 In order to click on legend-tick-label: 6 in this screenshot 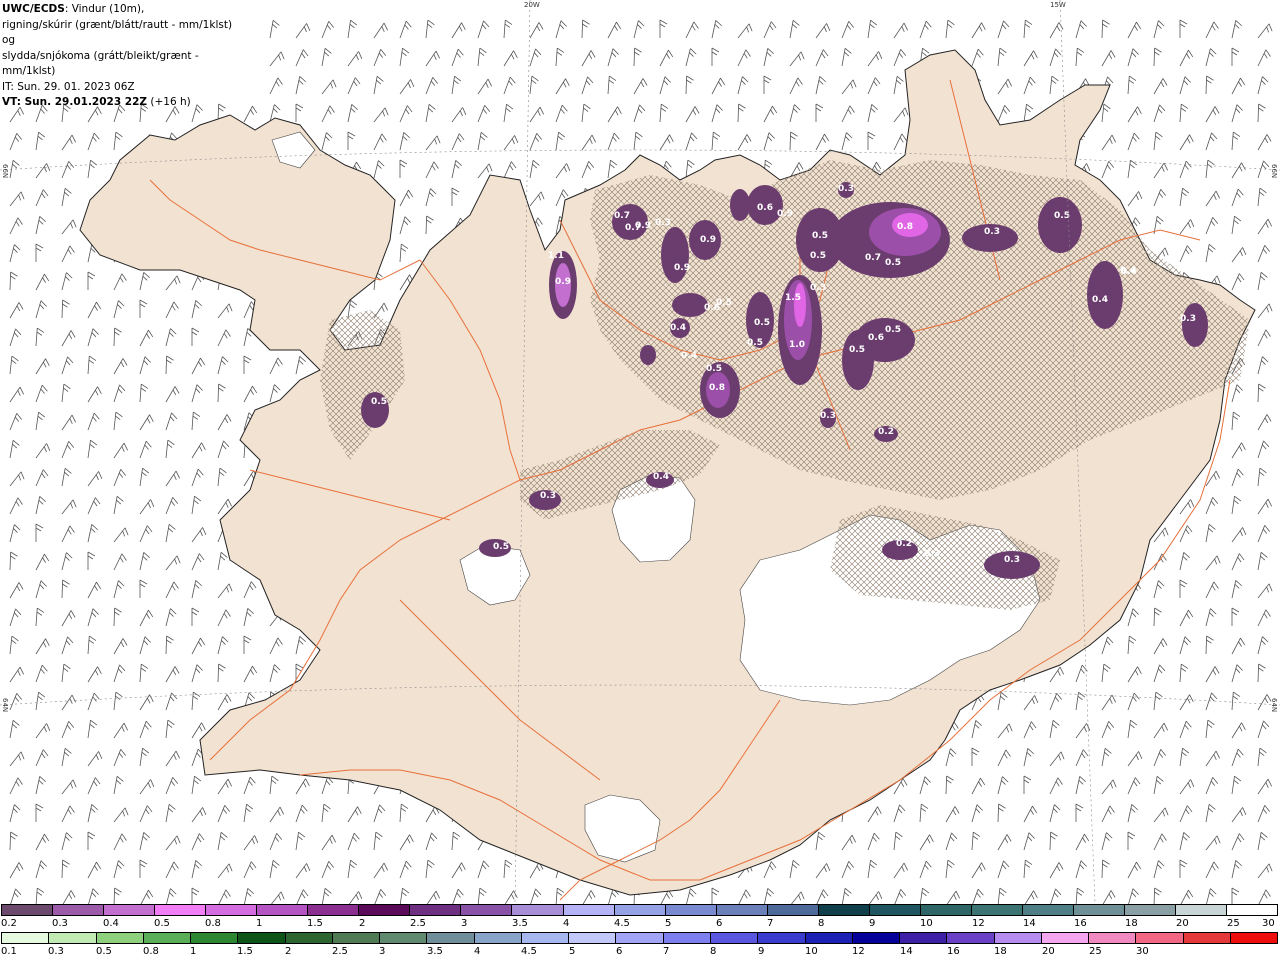, I will do `click(719, 923)`.